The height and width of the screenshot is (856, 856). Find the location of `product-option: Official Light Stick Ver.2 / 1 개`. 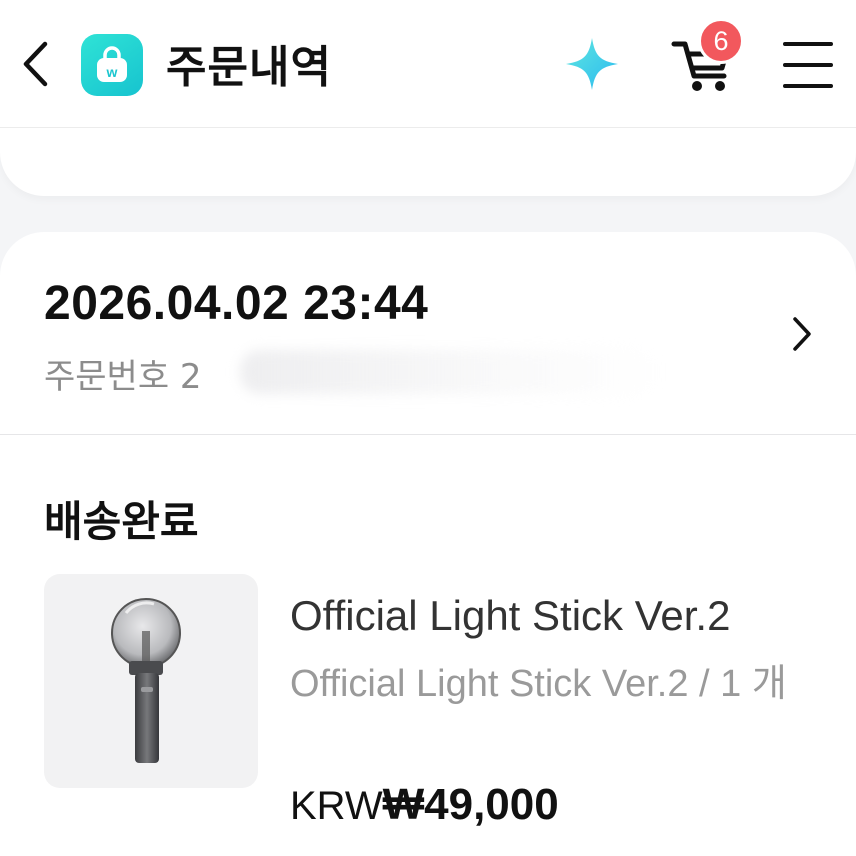

product-option: Official Light Stick Ver.2 / 1 개 is located at coordinates (538, 684).